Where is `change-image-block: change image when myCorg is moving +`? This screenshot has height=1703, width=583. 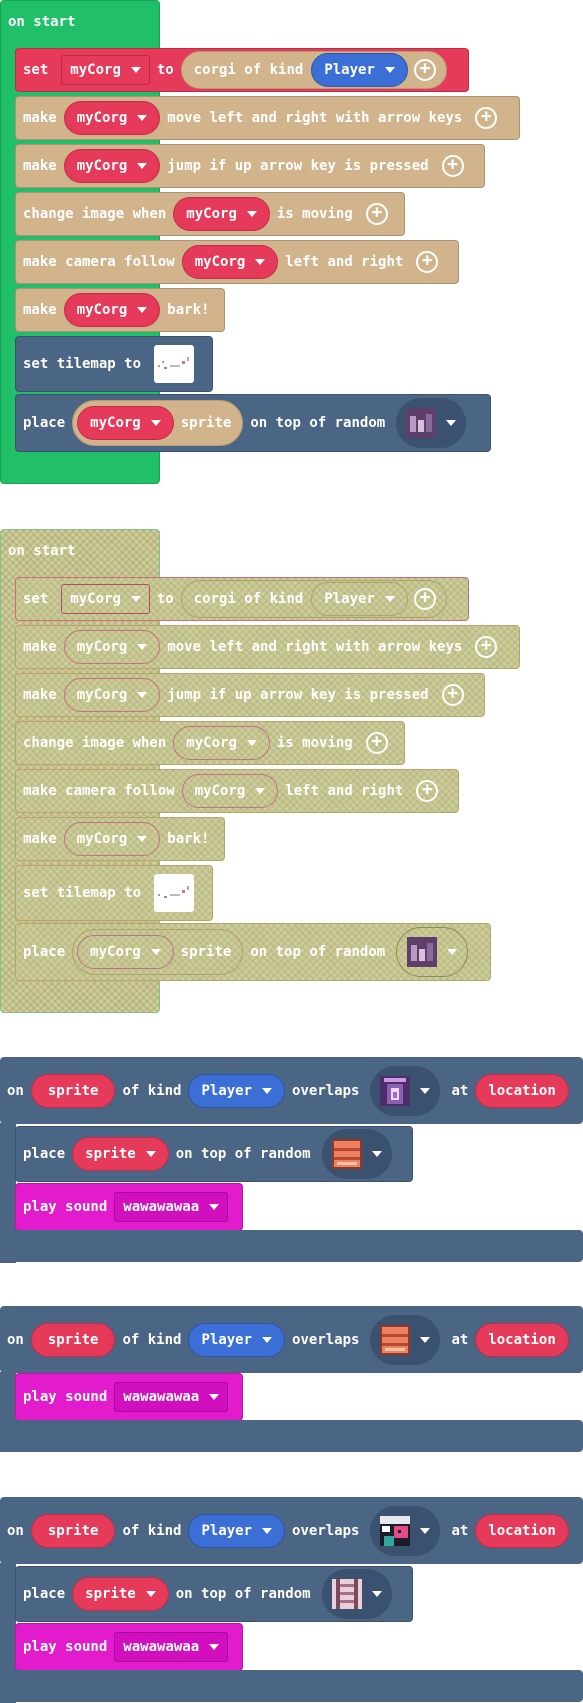
change-image-block: change image when myCorg is moving + is located at coordinates (210, 214).